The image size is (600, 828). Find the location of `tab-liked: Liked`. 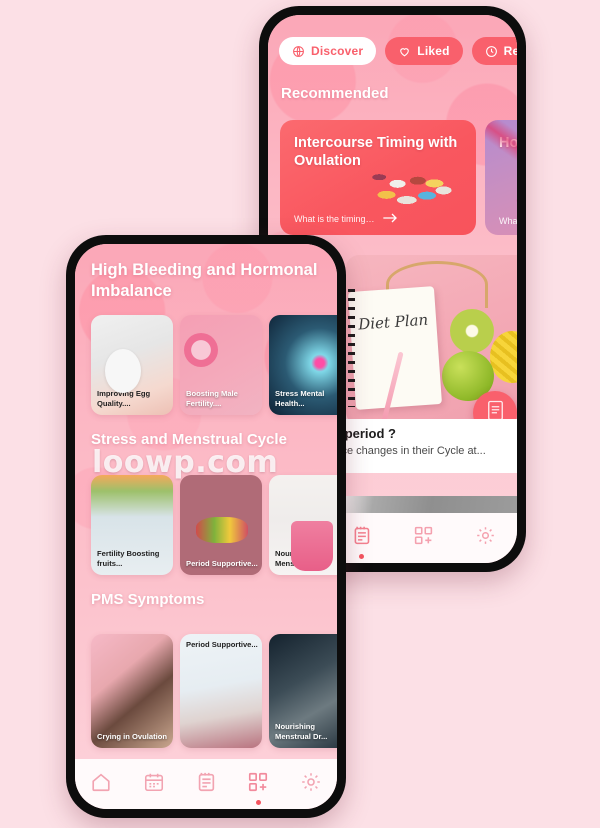

tab-liked: Liked is located at coordinates (424, 51).